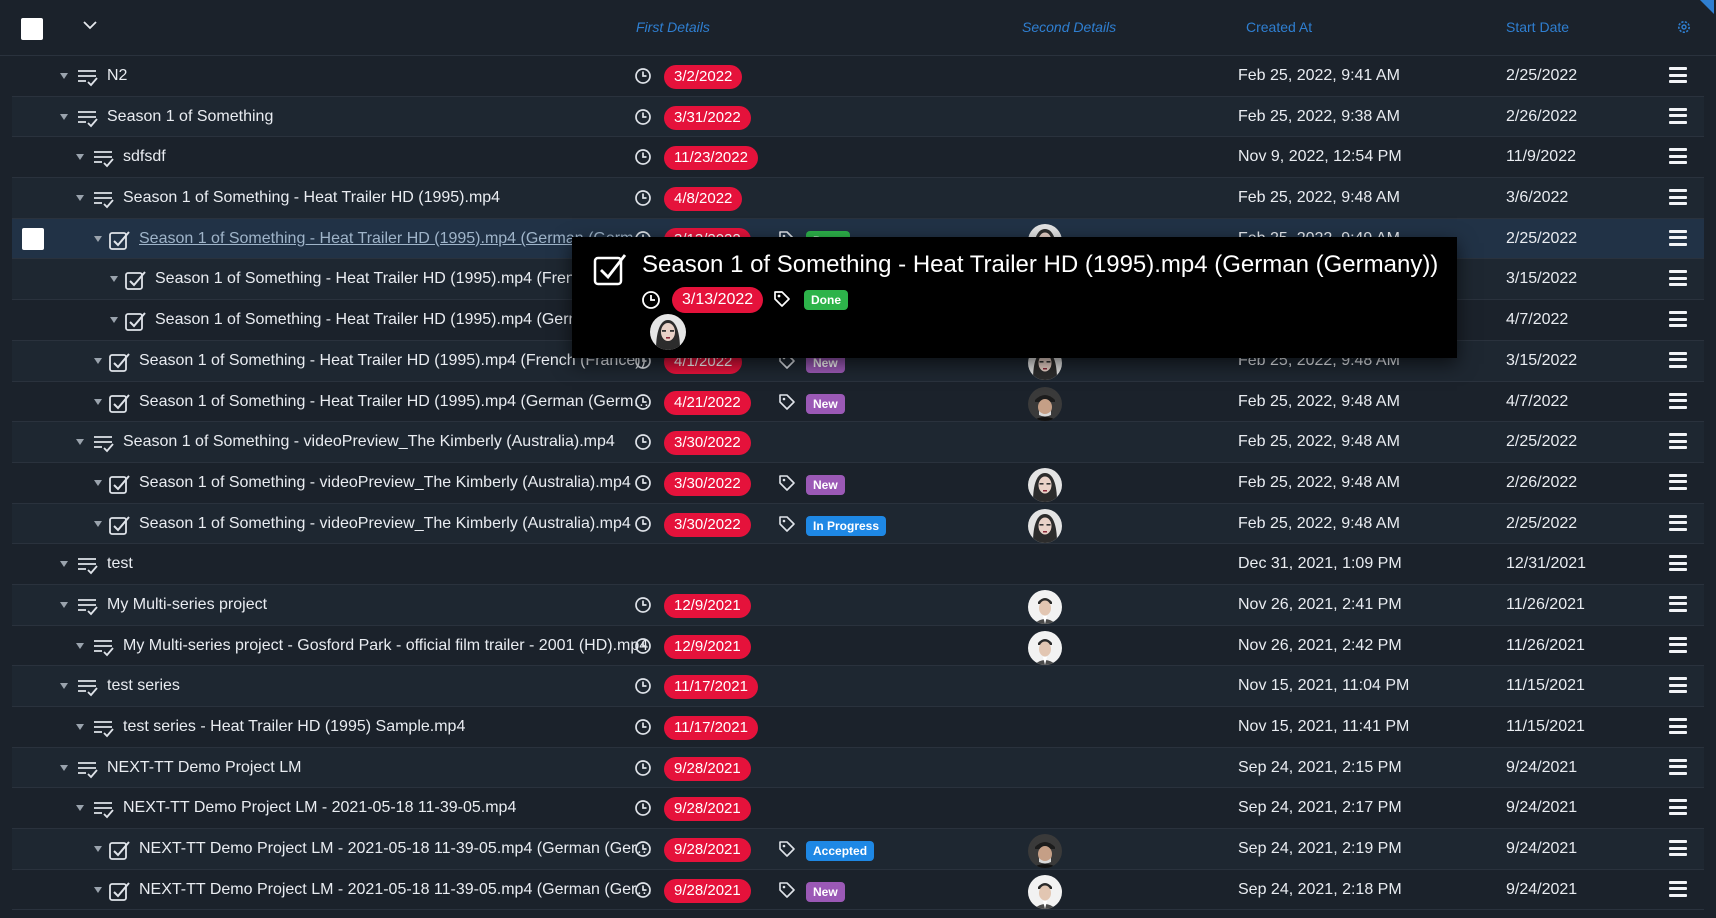 The image size is (1716, 918). Describe the element at coordinates (1069, 27) in the screenshot. I see `column-second-details: Second Details` at that location.